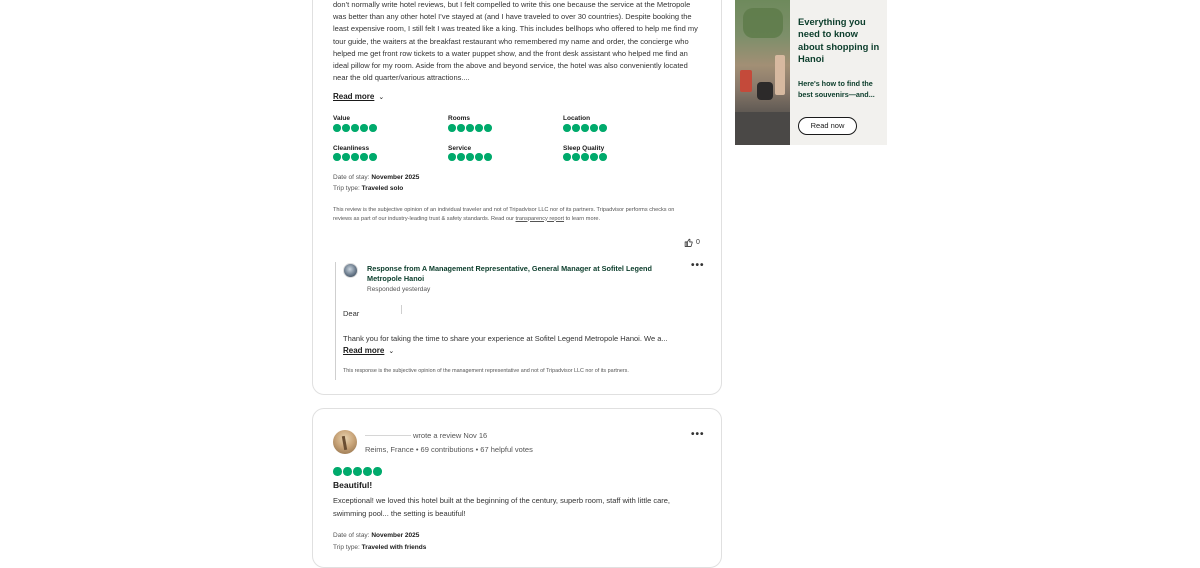  What do you see at coordinates (394, 547) in the screenshot?
I see `trip-type-value: Traveled with friends` at bounding box center [394, 547].